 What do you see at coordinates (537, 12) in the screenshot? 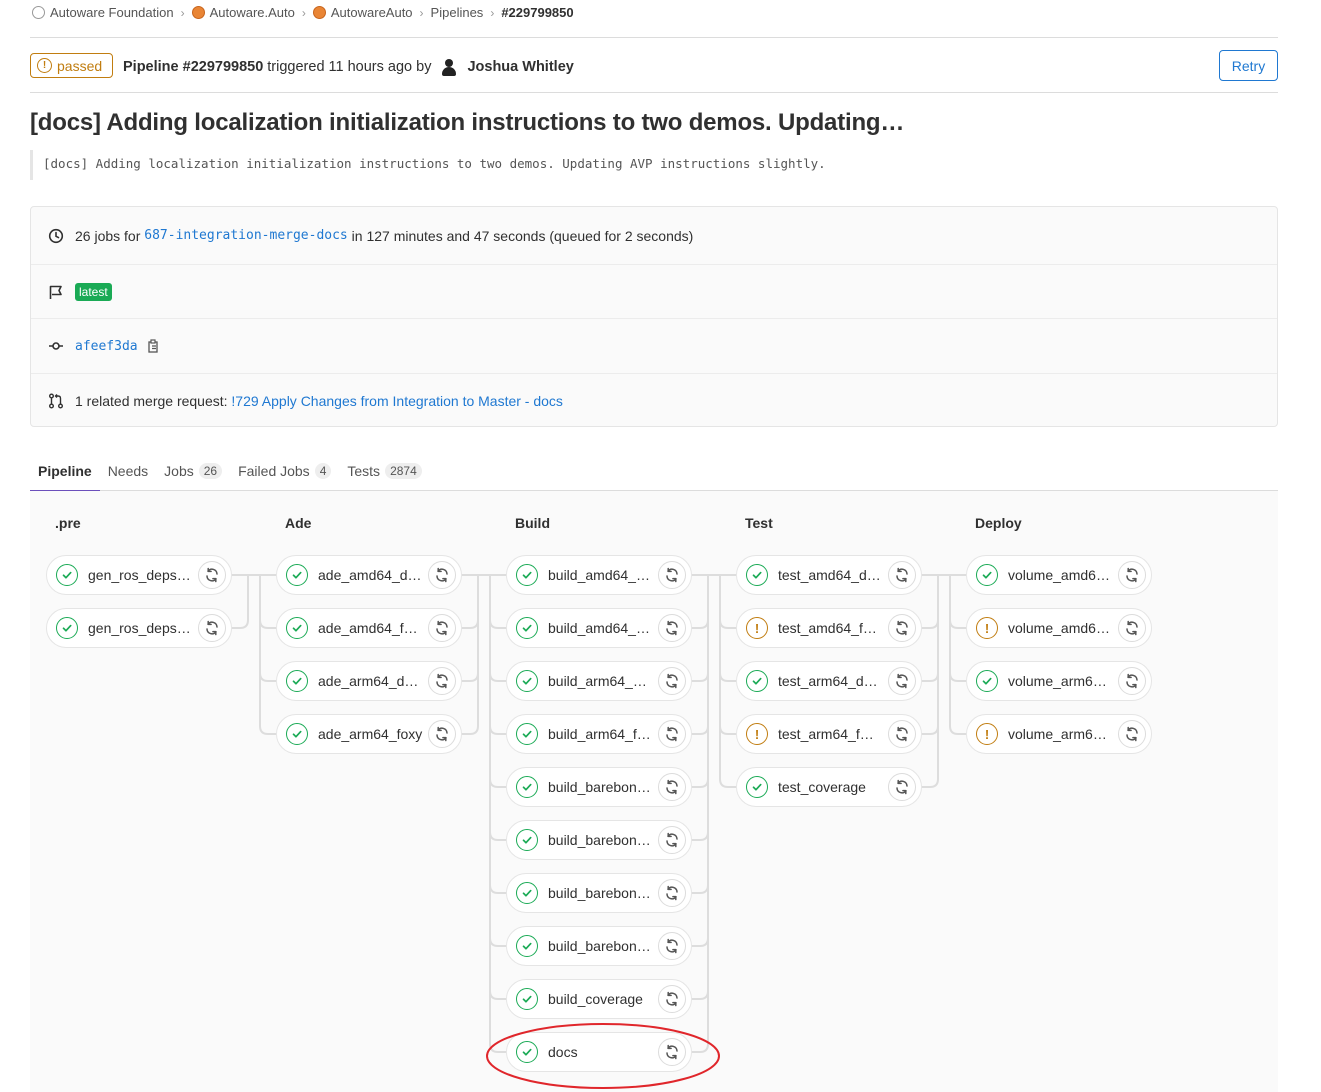
I see `breadcrumb-item-current: #229799850` at bounding box center [537, 12].